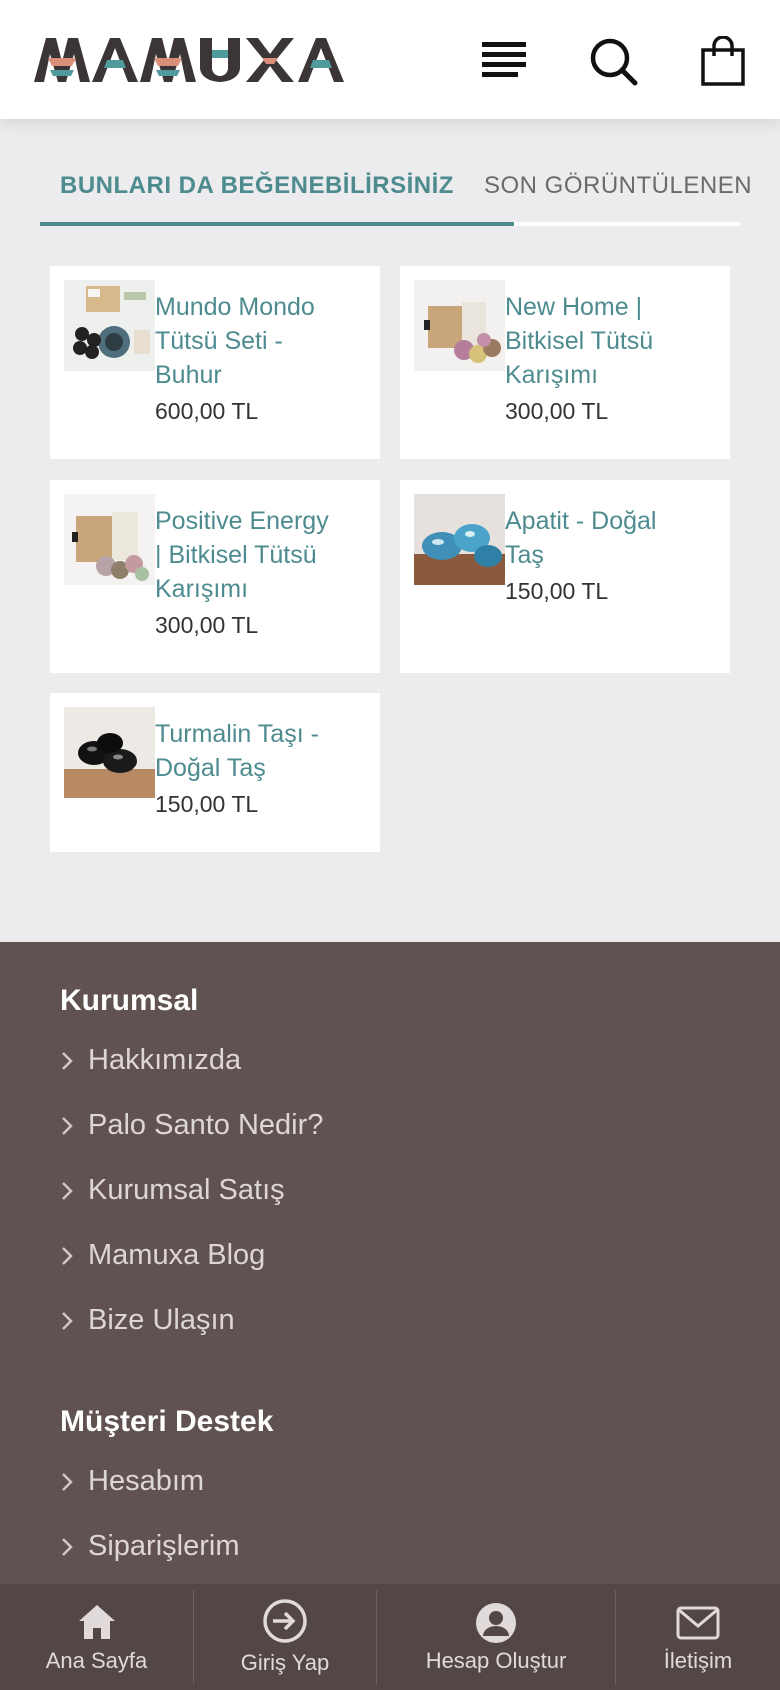 This screenshot has height=1690, width=780. What do you see at coordinates (109, 325) in the screenshot?
I see `product-image-incense-set` at bounding box center [109, 325].